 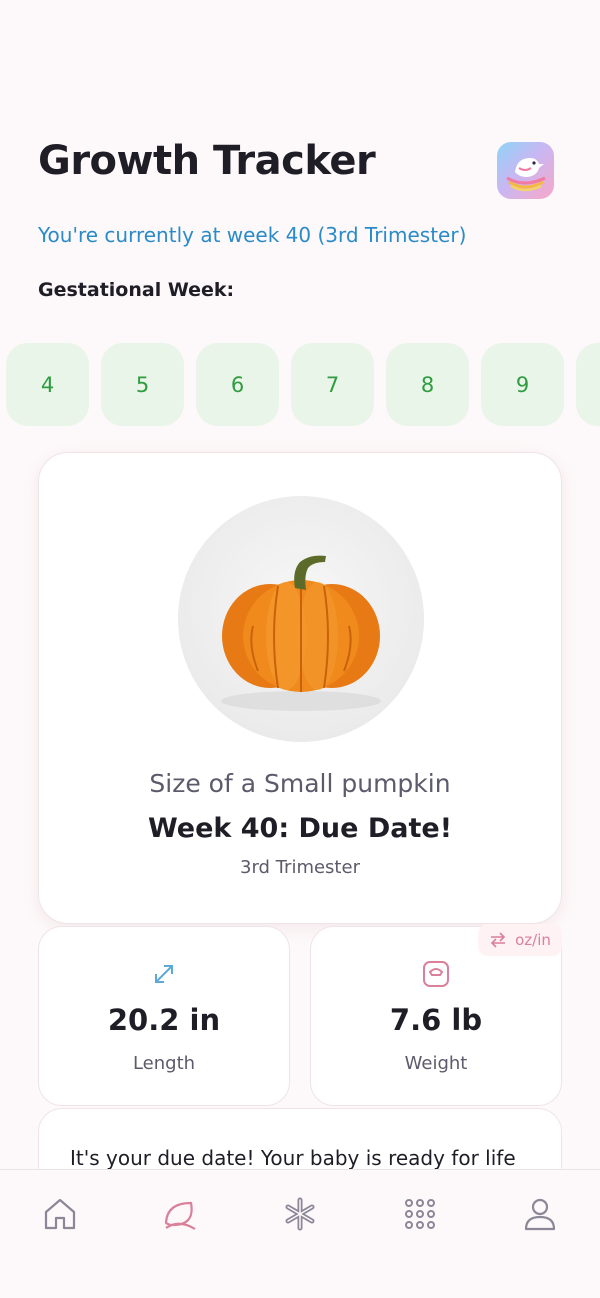 I want to click on size-comparison-text: Size of a Small pumpkin, so click(x=300, y=783).